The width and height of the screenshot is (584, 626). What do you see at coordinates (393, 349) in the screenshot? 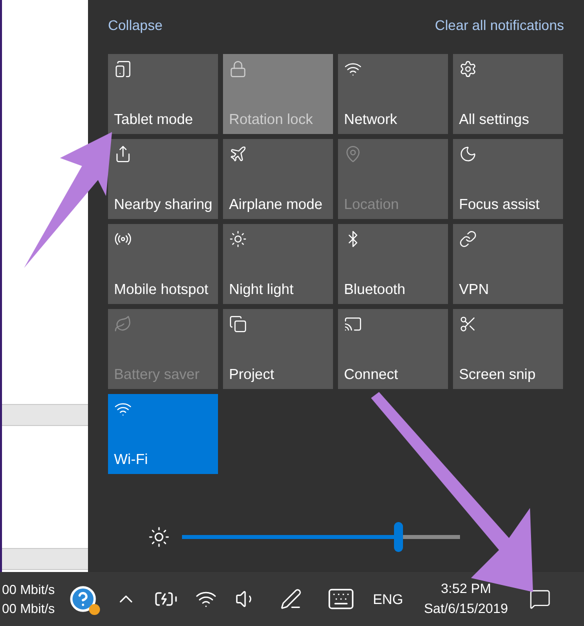
I see `quick-action-tile: Connect` at bounding box center [393, 349].